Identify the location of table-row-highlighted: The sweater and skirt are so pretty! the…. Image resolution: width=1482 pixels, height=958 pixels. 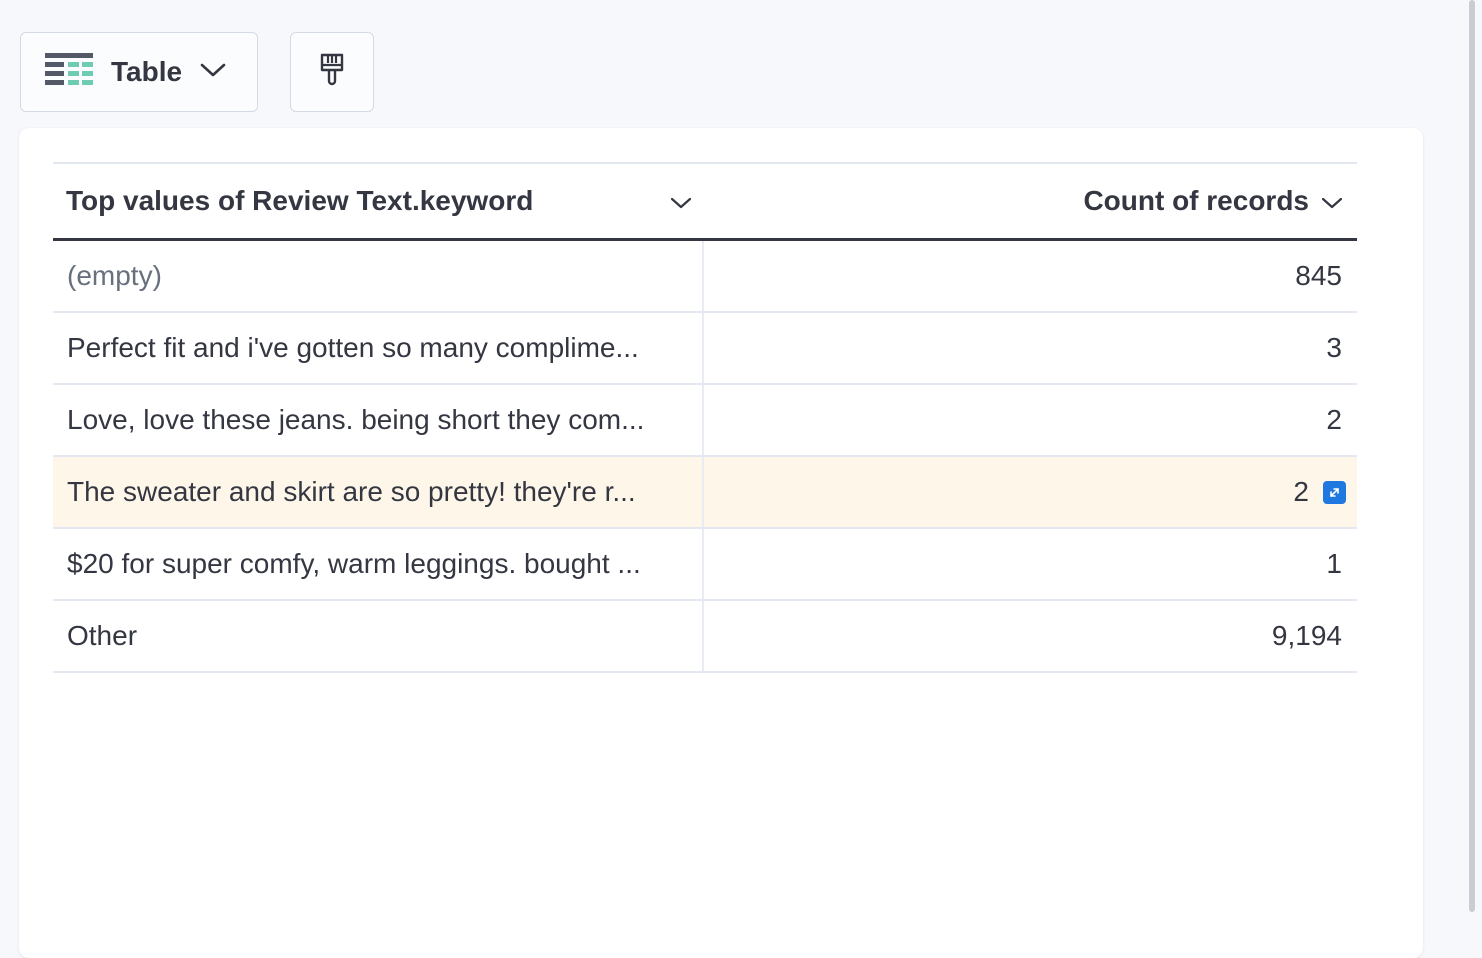
(705, 493).